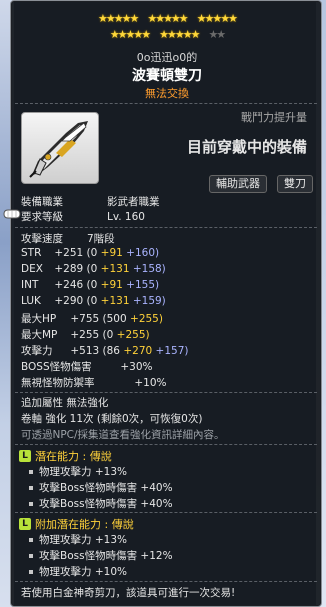 This screenshot has width=326, height=607. What do you see at coordinates (238, 184) in the screenshot?
I see `tag-secondary-weapon: 輔助武器` at bounding box center [238, 184].